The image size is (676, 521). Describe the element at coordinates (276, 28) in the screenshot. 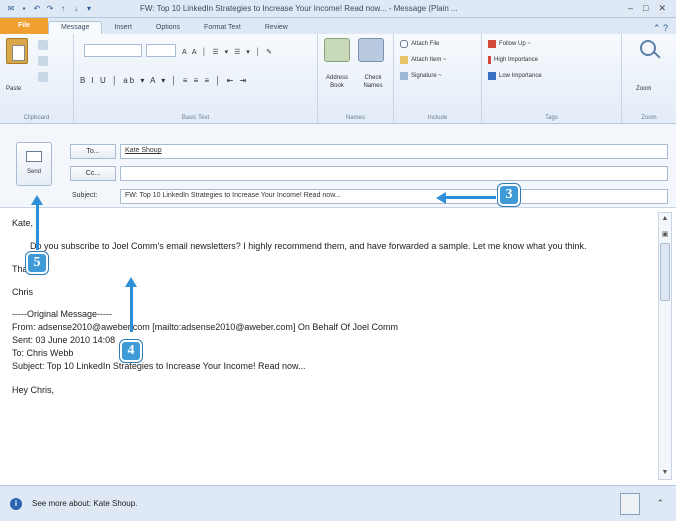

I see `tab-review: Review` at that location.